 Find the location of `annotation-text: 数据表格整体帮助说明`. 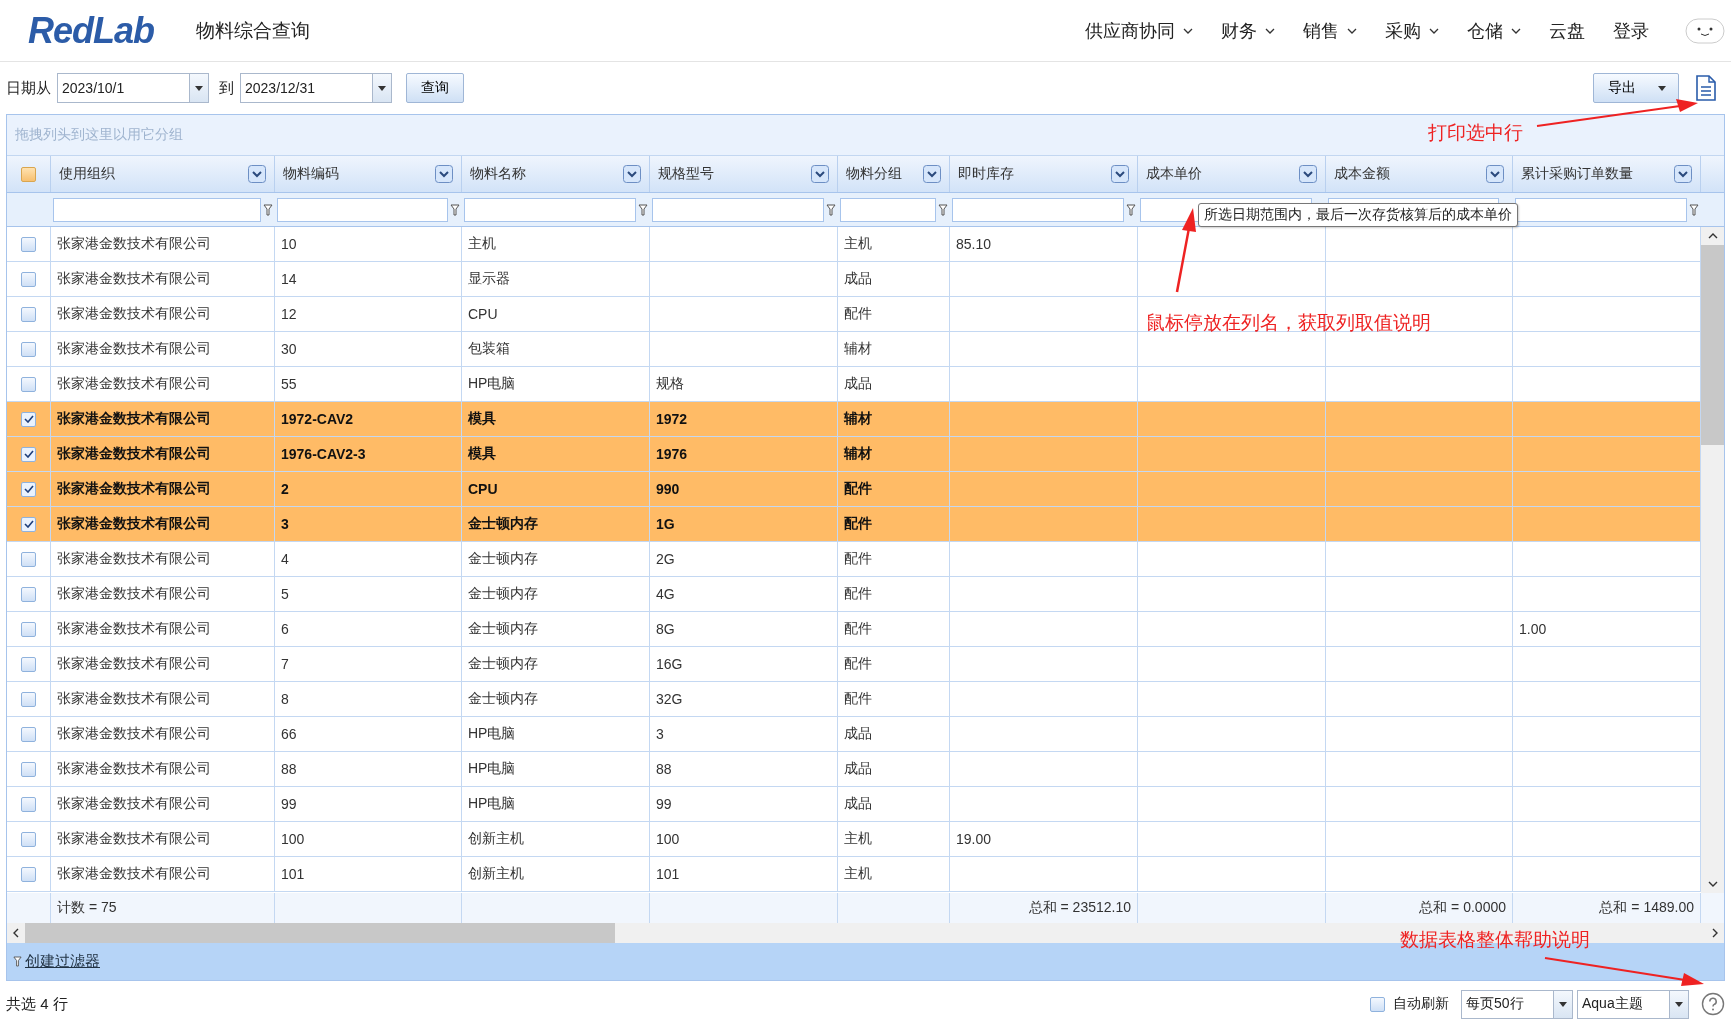

annotation-text: 数据表格整体帮助说明 is located at coordinates (1495, 939).